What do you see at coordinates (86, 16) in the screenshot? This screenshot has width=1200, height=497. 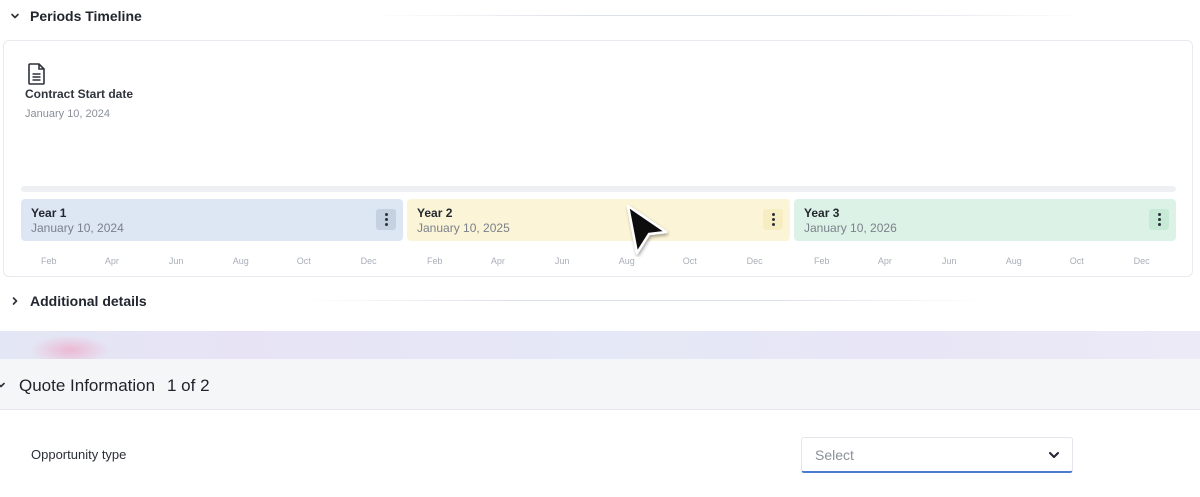 I see `periods-timeline-title: Periods Timeline` at bounding box center [86, 16].